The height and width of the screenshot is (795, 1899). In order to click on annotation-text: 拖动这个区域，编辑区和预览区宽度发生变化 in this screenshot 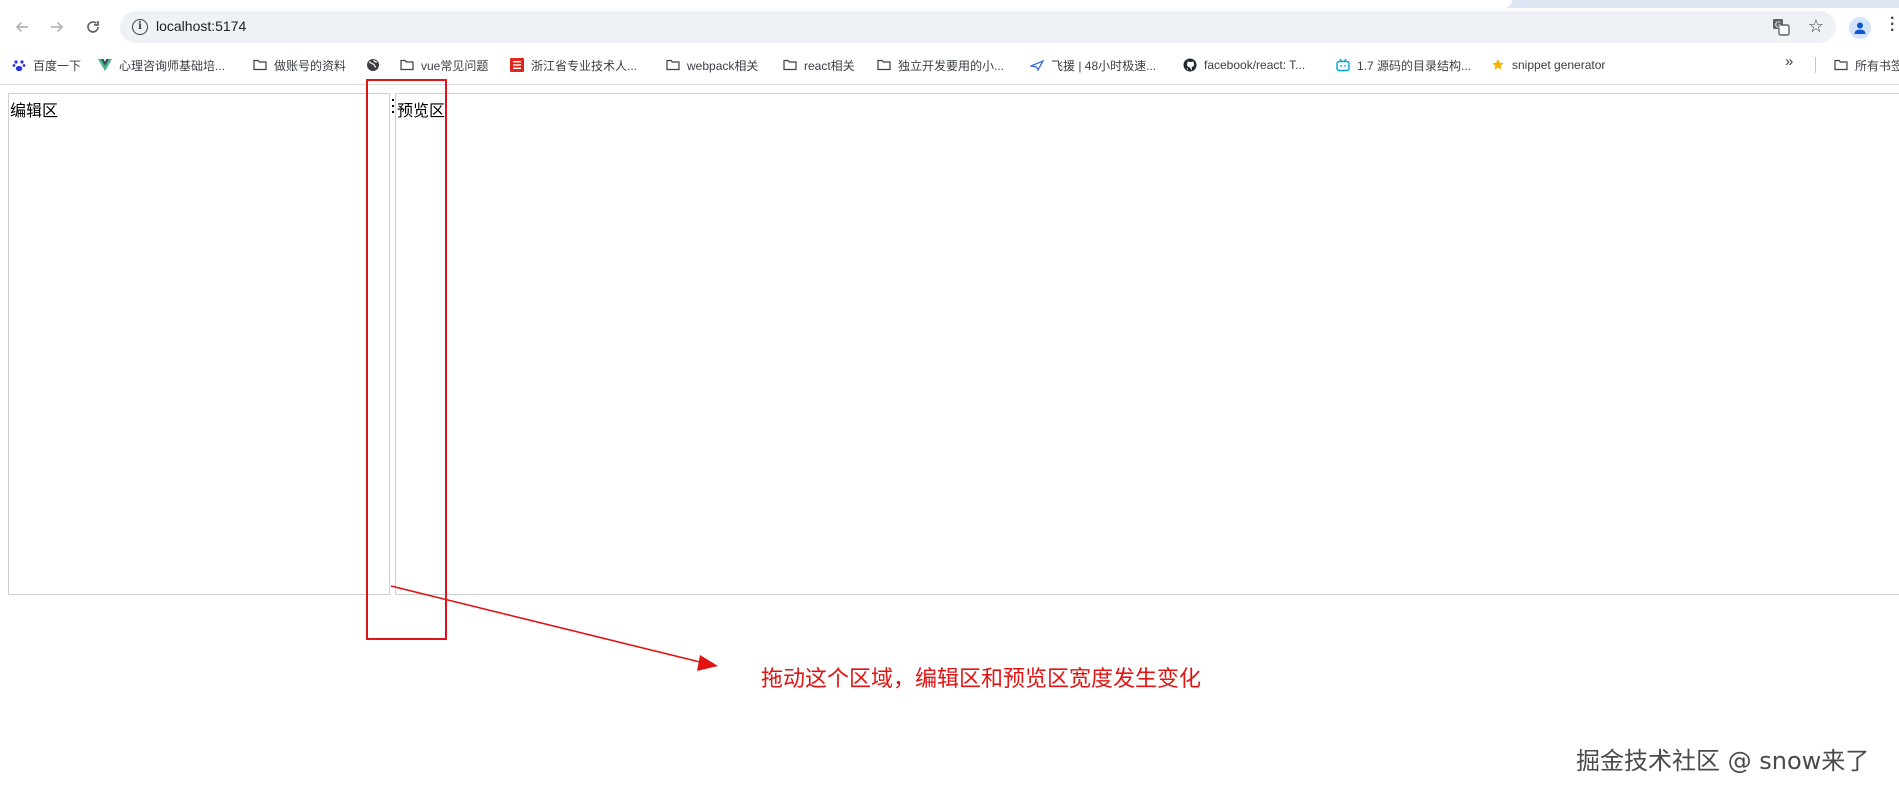, I will do `click(981, 679)`.